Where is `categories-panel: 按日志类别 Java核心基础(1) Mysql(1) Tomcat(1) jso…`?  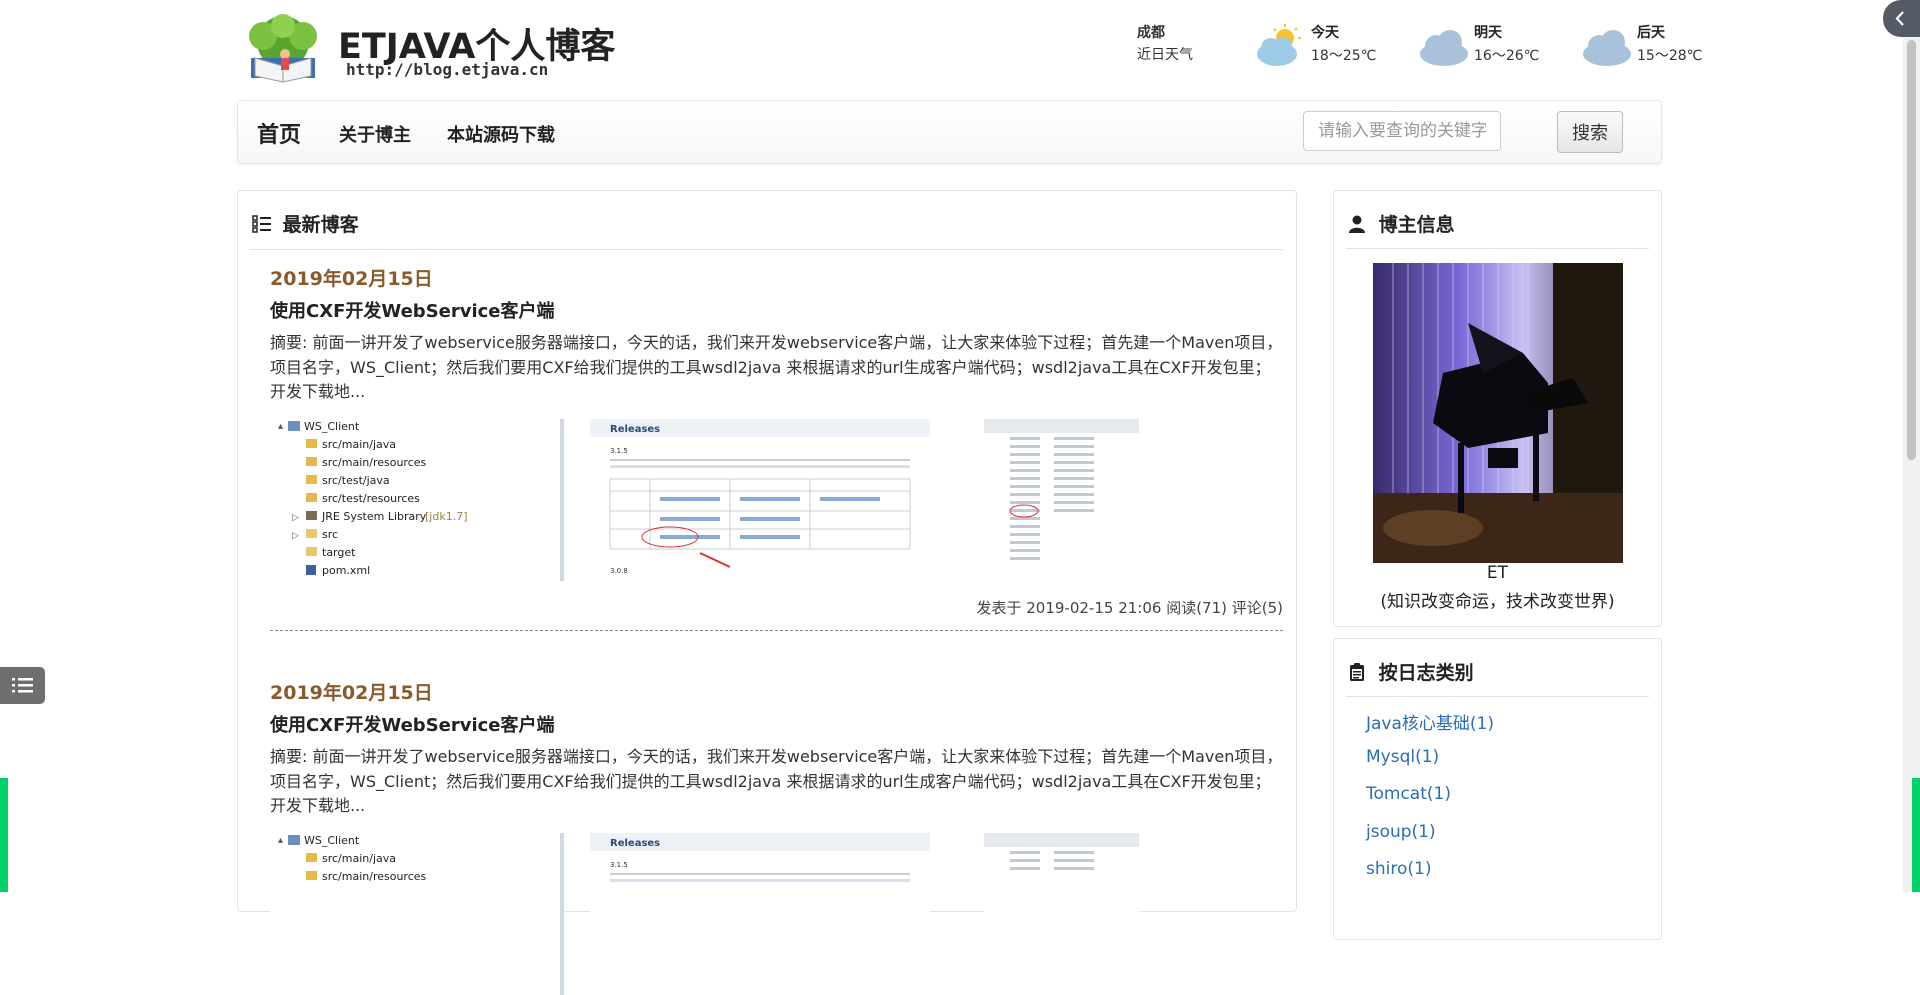 categories-panel: 按日志类别 Java核心基础(1) Mysql(1) Tomcat(1) jso… is located at coordinates (1497, 789).